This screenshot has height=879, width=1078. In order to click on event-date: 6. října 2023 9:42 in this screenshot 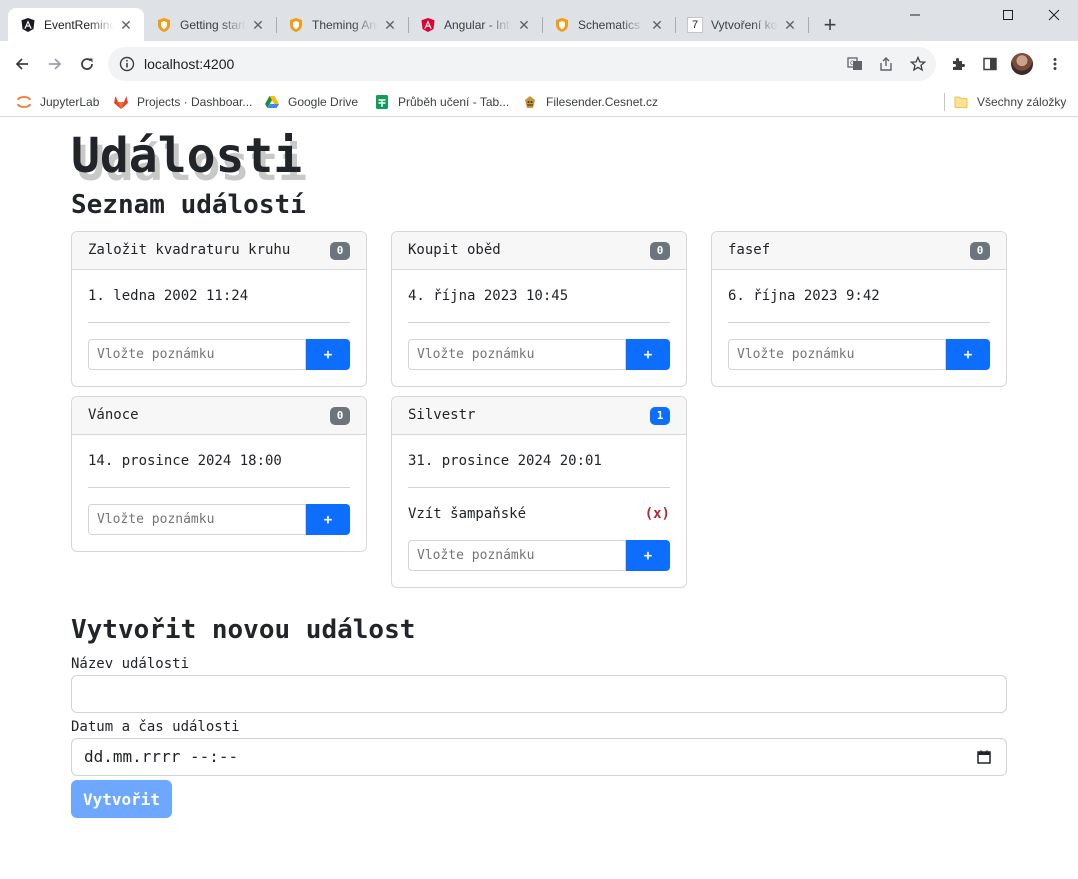, I will do `click(859, 296)`.